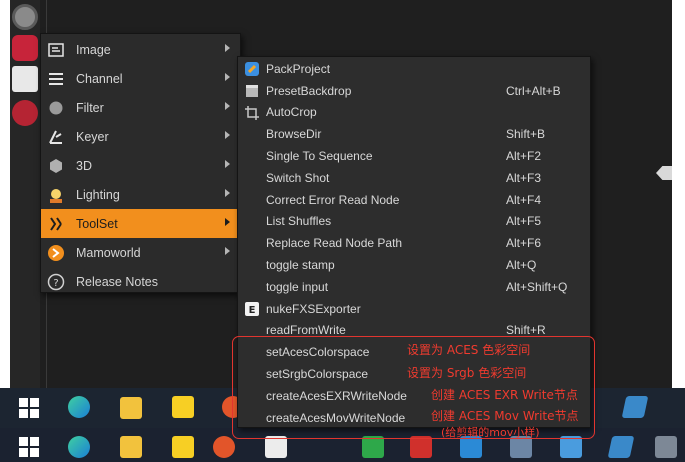 The height and width of the screenshot is (462, 685). Describe the element at coordinates (504, 395) in the screenshot. I see `annotation-create-exr: 创建 ACES EXR Write节点` at that location.